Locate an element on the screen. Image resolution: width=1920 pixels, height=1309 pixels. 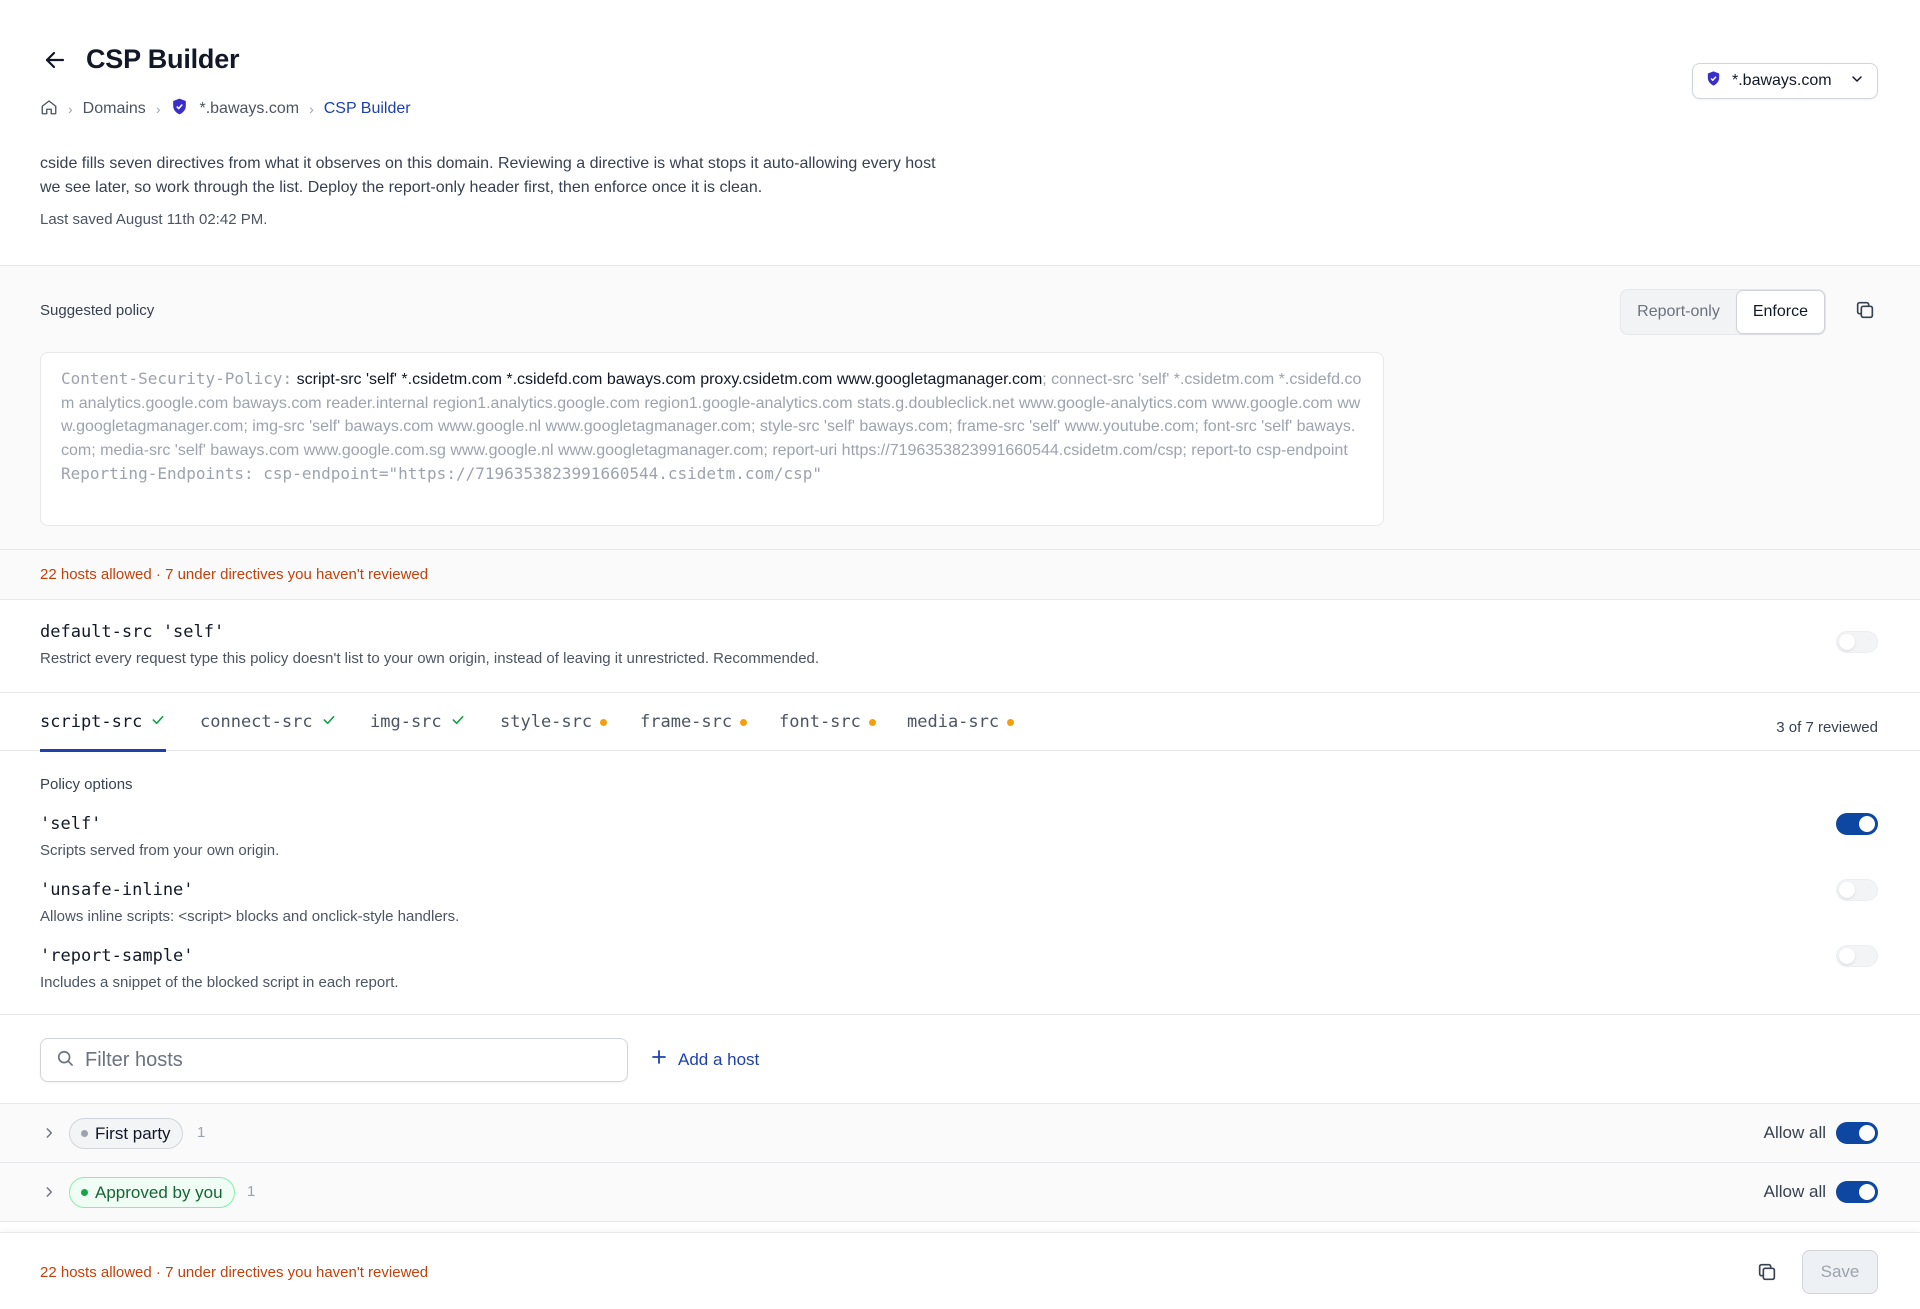
option-report-sample-name: 'report-sample' is located at coordinates (117, 956).